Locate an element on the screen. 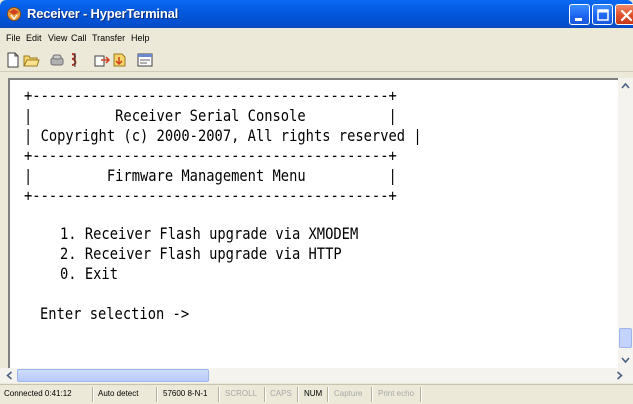  new-icon is located at coordinates (13, 60).